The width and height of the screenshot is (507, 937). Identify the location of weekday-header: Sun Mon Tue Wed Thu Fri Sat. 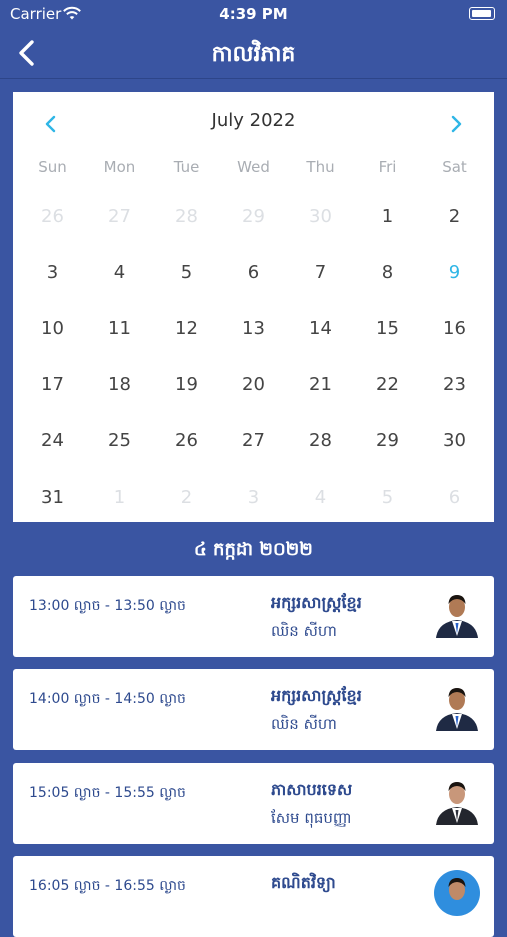
(253, 167).